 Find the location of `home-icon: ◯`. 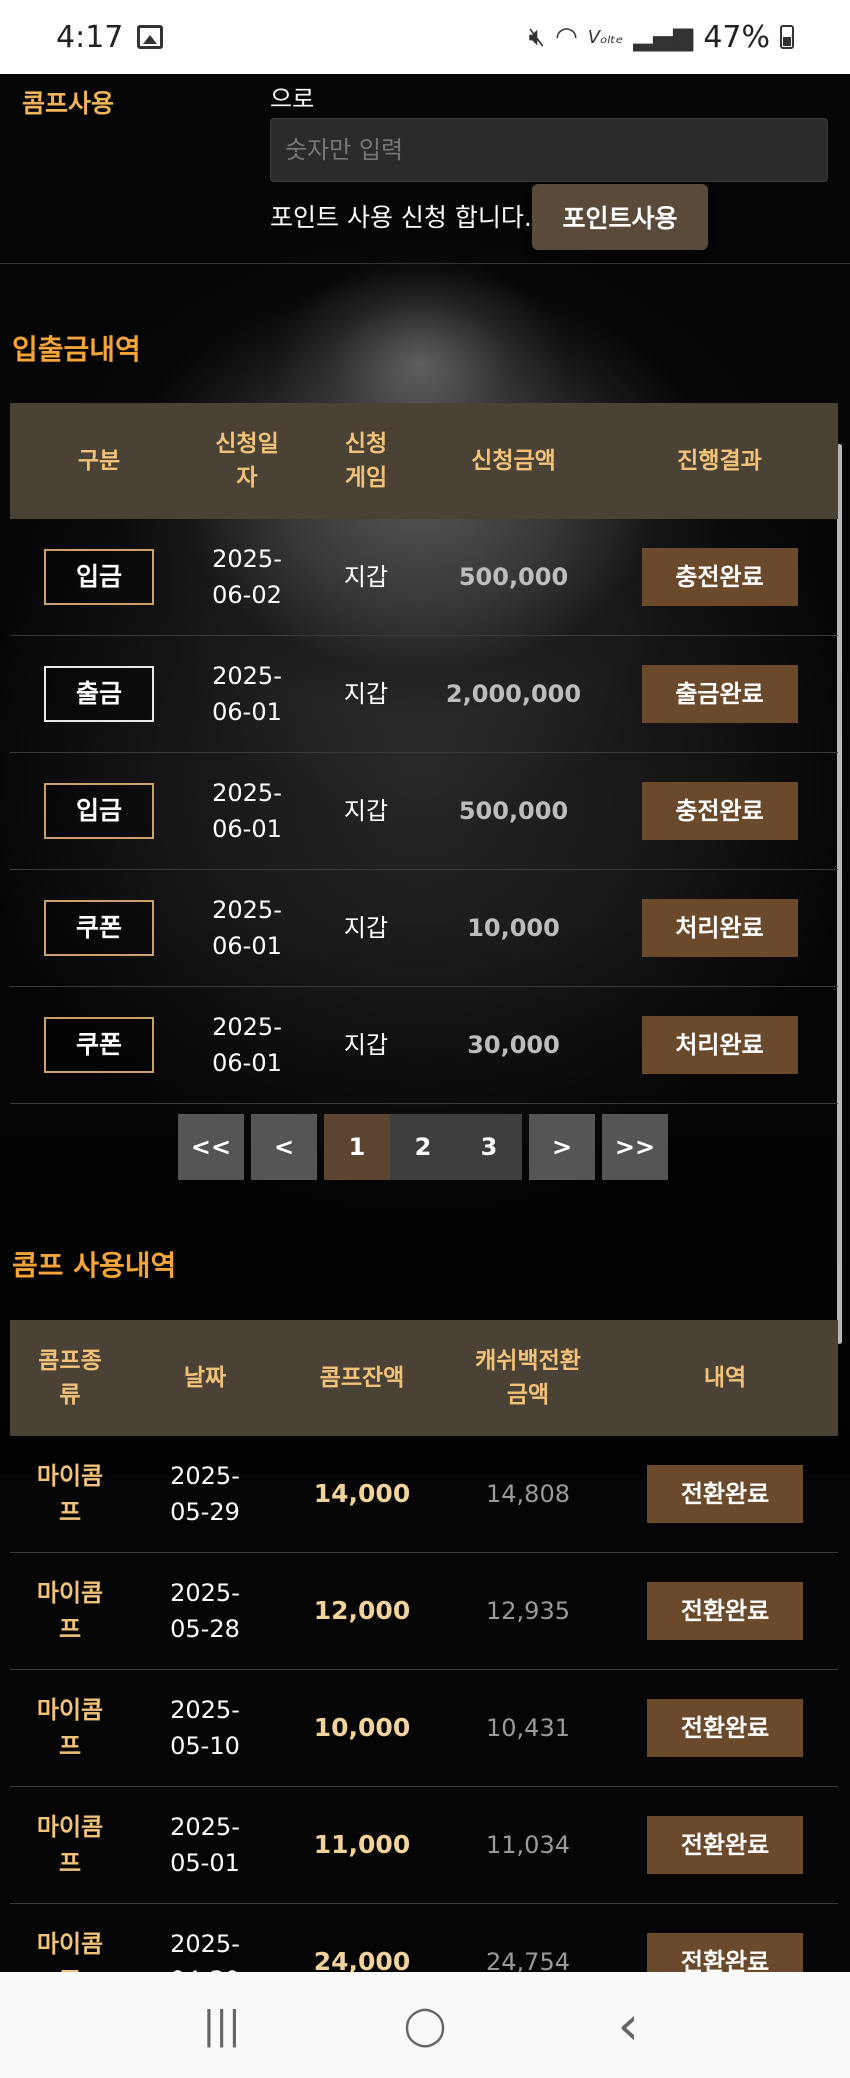

home-icon: ◯ is located at coordinates (425, 2025).